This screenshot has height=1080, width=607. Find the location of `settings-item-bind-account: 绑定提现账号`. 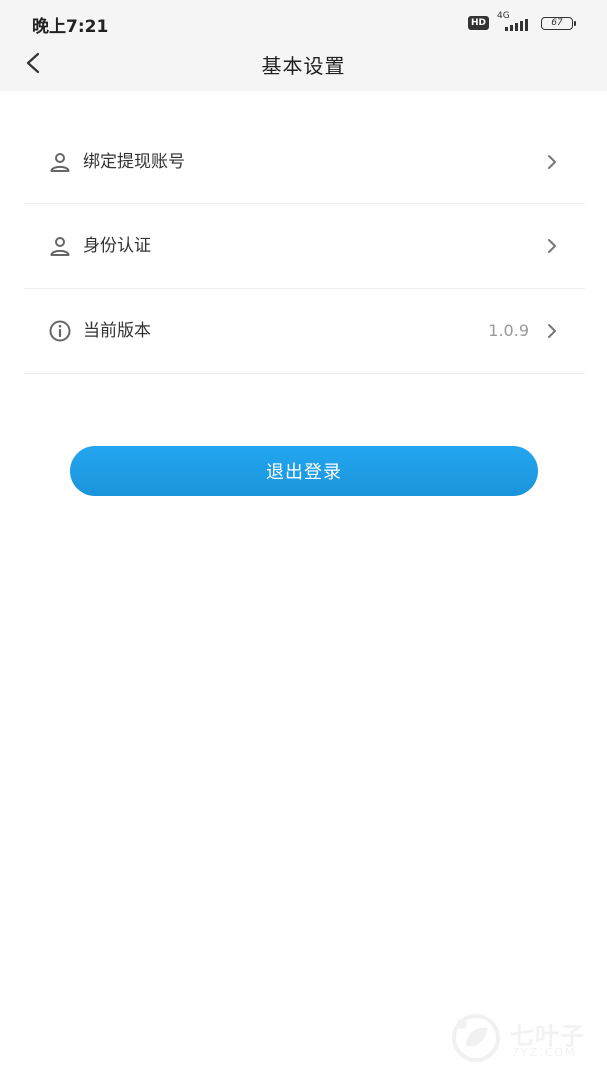

settings-item-bind-account: 绑定提现账号 is located at coordinates (304, 162).